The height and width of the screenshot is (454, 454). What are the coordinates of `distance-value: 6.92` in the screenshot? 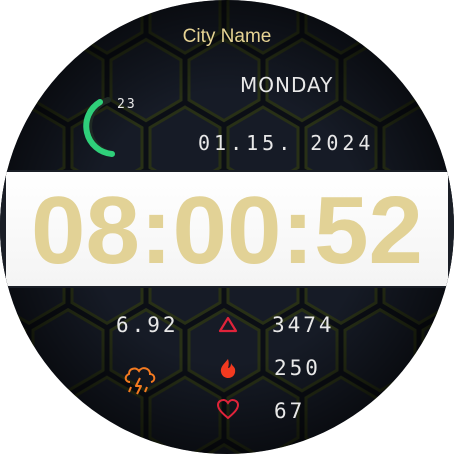 It's located at (147, 325).